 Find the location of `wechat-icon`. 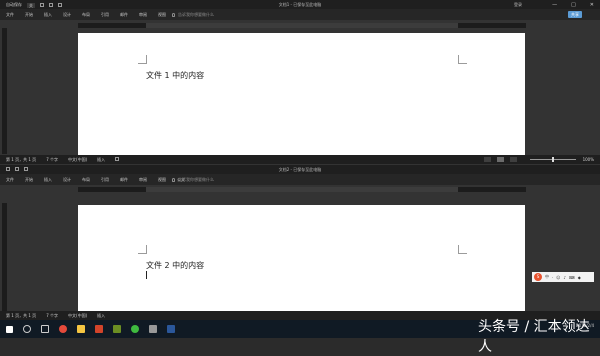

wechat-icon is located at coordinates (135, 329).